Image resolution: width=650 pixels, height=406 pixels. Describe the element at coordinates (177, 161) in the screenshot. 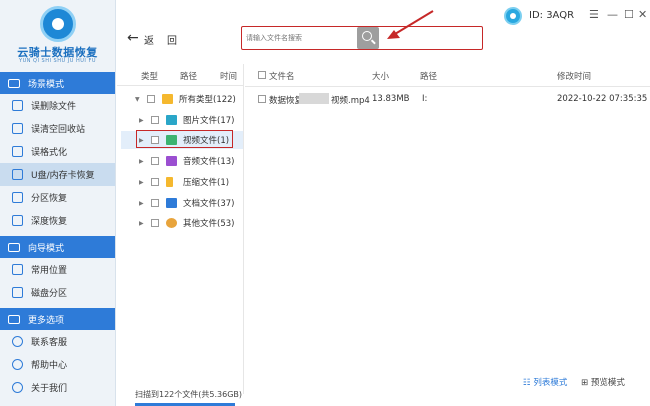

I see `tree-item-audio: ▶ 音频文件(13)` at that location.